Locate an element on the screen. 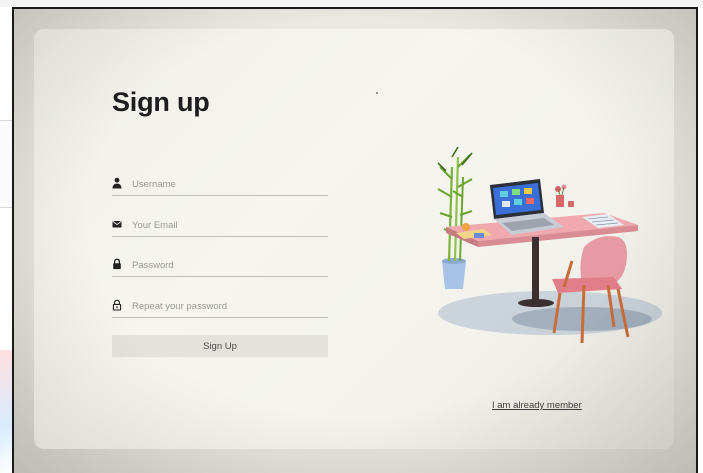 This screenshot has width=703, height=473. email-icon is located at coordinates (117, 224).